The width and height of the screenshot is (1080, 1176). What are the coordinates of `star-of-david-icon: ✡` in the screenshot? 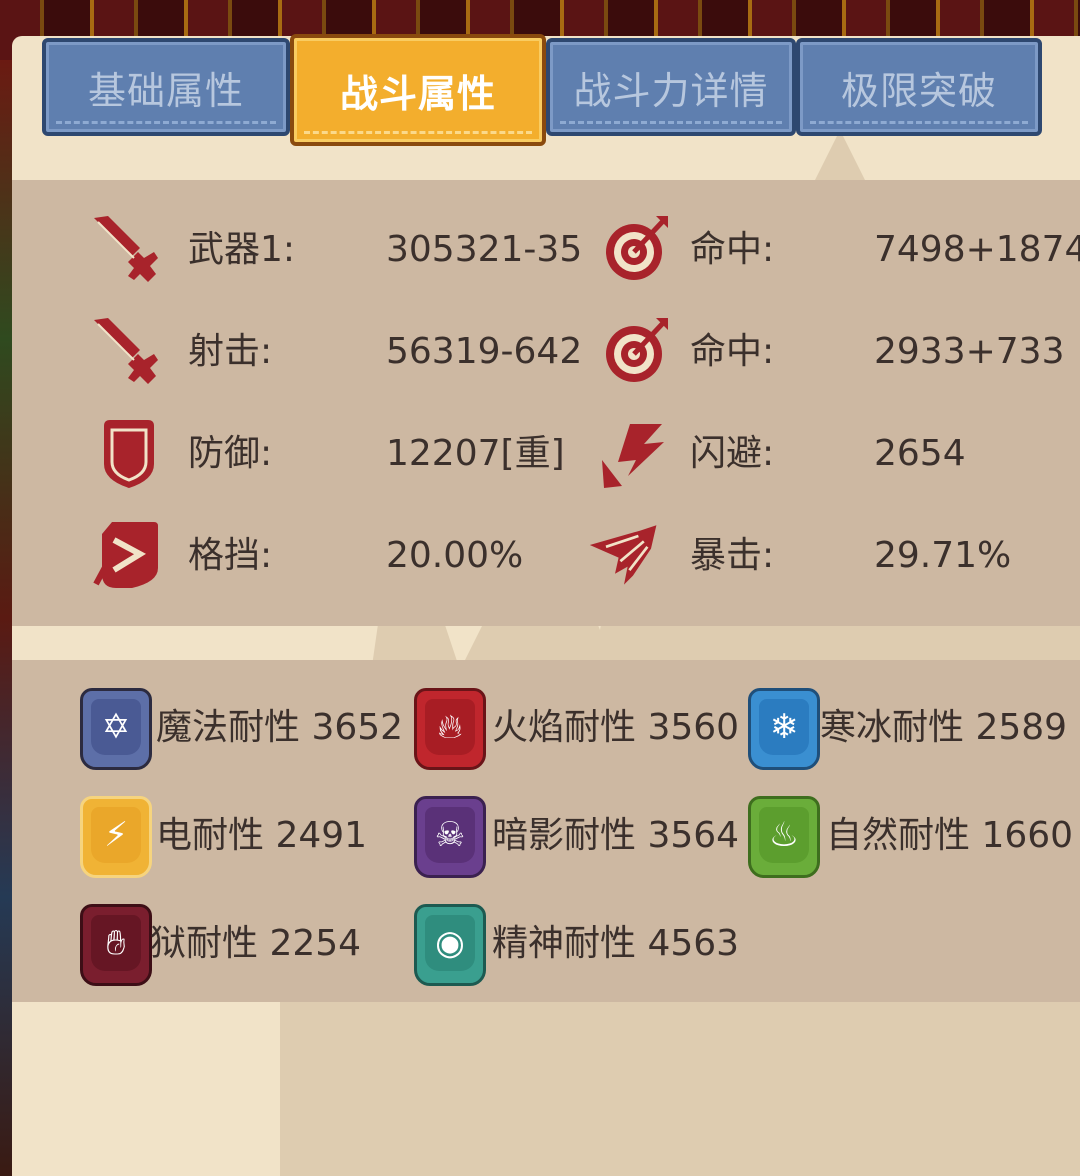 It's located at (116, 729).